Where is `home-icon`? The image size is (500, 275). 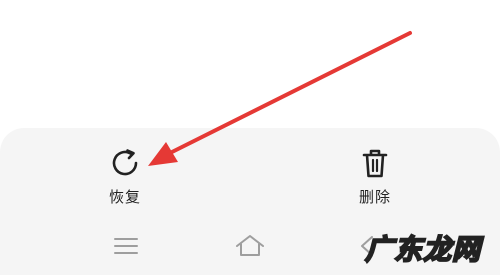 home-icon is located at coordinates (250, 246).